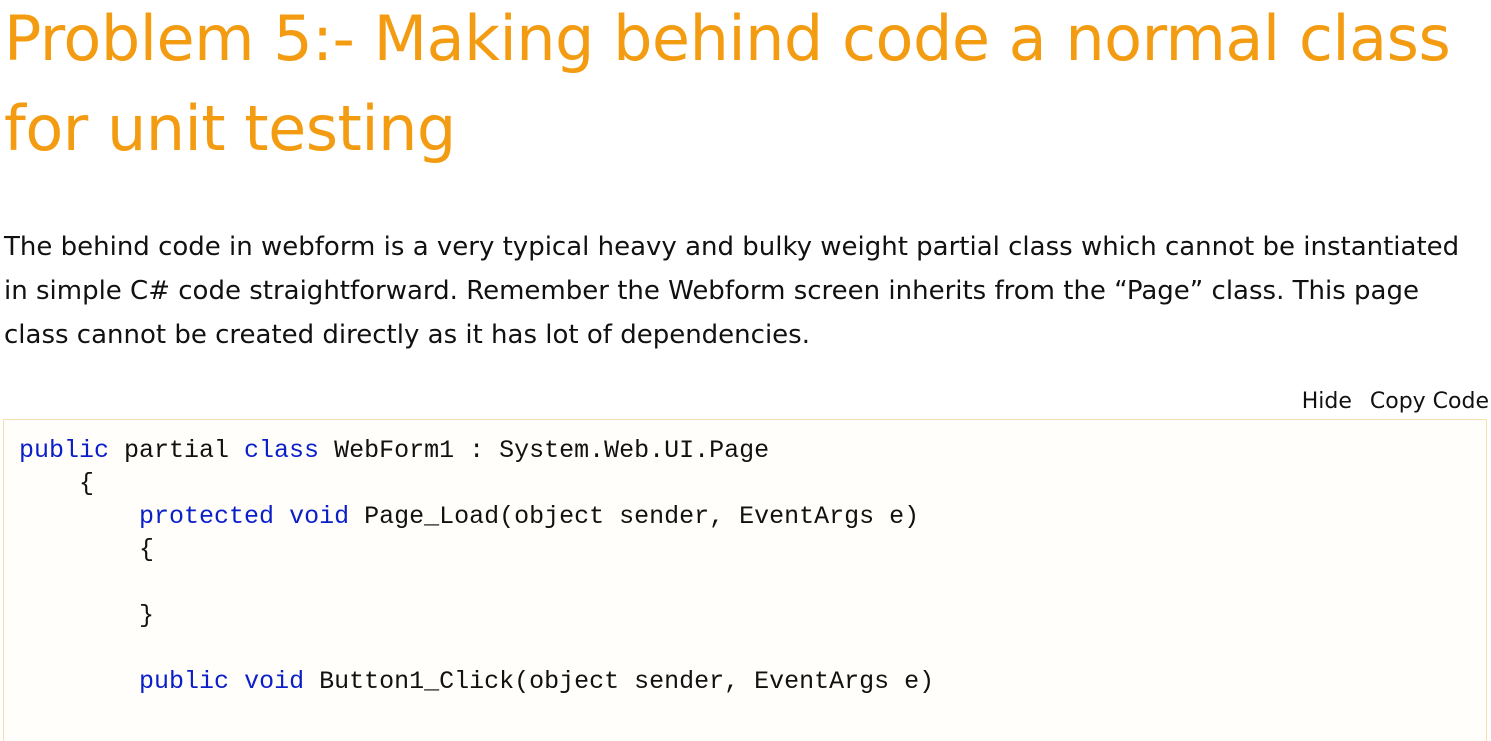  I want to click on keyword-class: class, so click(282, 450).